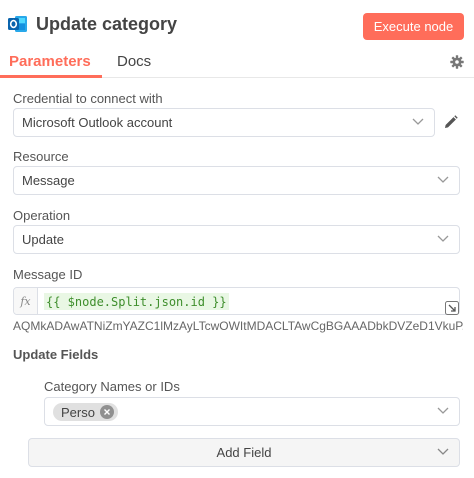 Image resolution: width=474 pixels, height=478 pixels. Describe the element at coordinates (48, 180) in the screenshot. I see `resource-value: Message` at that location.